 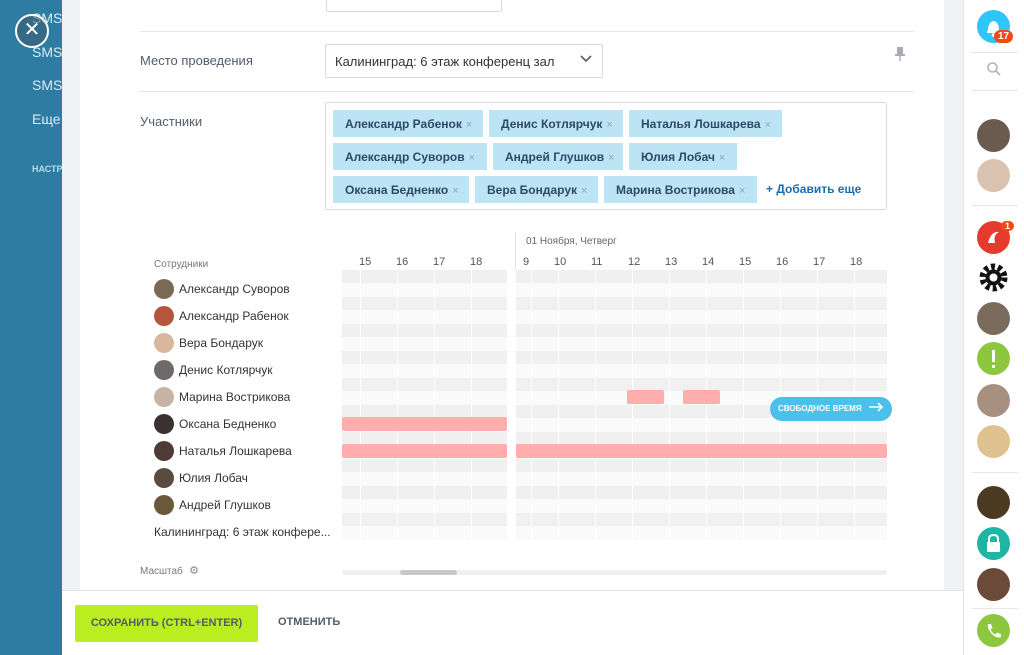 What do you see at coordinates (675, 190) in the screenshot?
I see `participant-tag-label: Марина Вострикова` at bounding box center [675, 190].